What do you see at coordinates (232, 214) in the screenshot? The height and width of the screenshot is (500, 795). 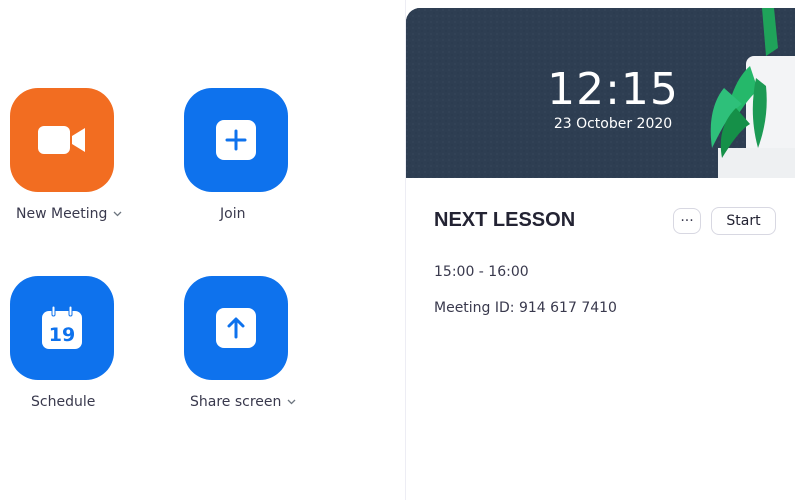 I see `join-label: Join` at bounding box center [232, 214].